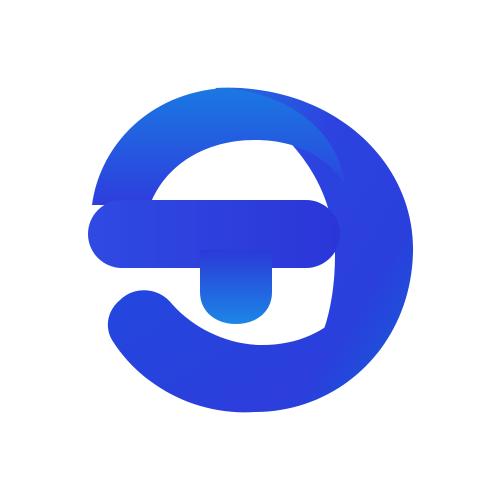 Image resolution: width=500 pixels, height=500 pixels. Describe the element at coordinates (236, 287) in the screenshot. I see `s-stem-shape` at that location.